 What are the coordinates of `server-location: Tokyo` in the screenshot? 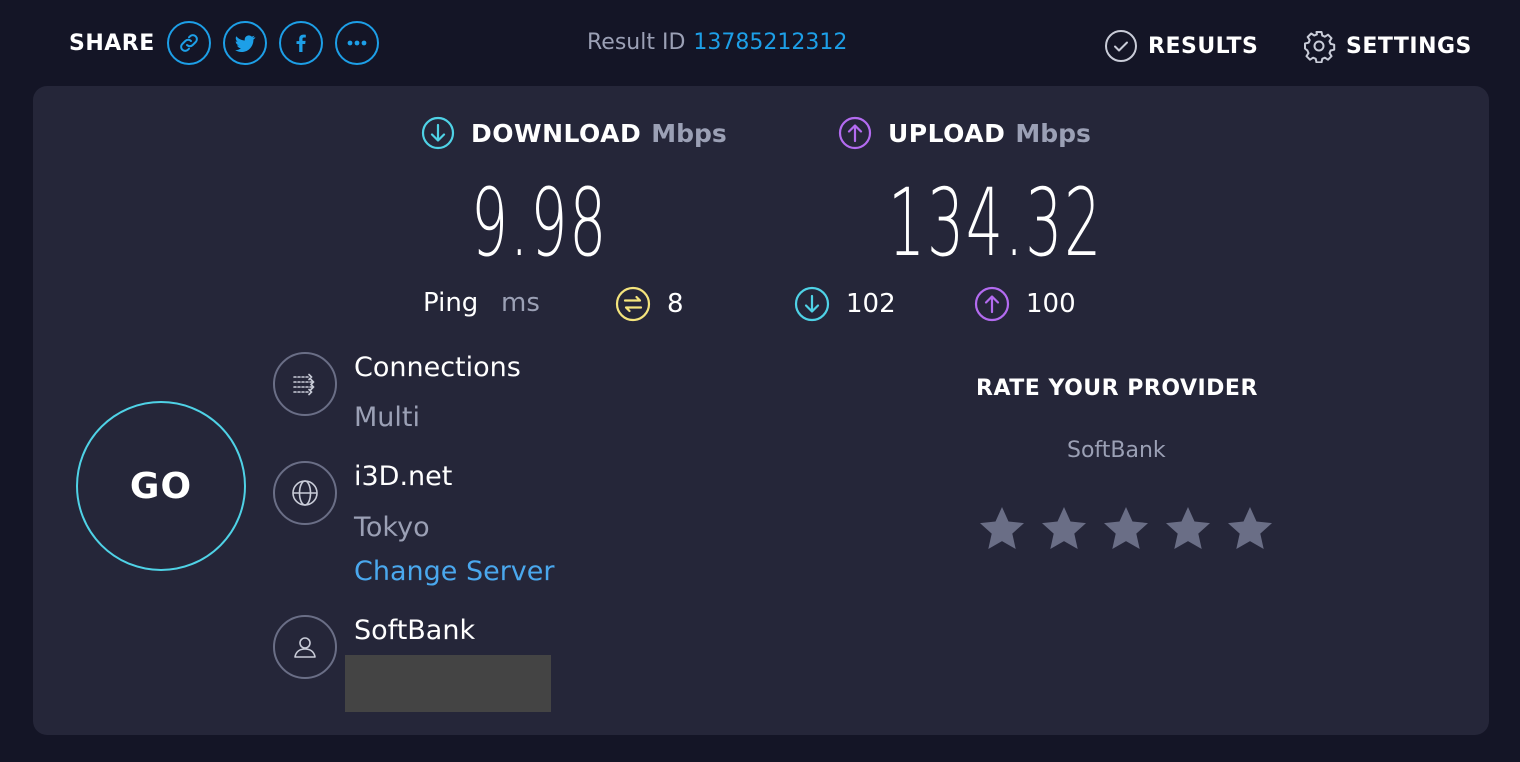 It's located at (392, 527).